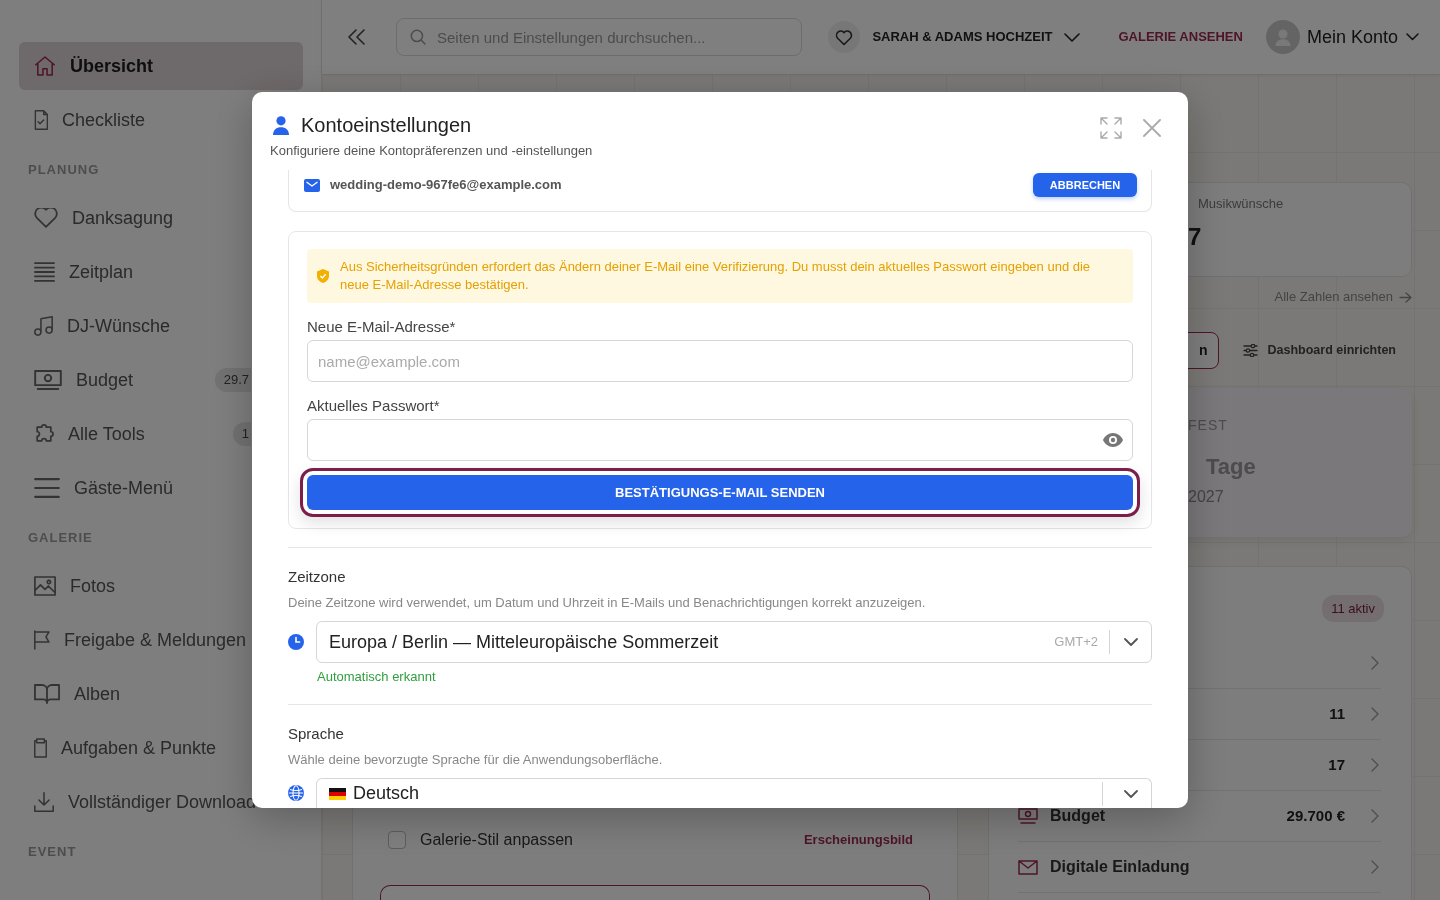 The width and height of the screenshot is (1440, 900). I want to click on cancel-button: ABBRECHEN, so click(1085, 185).